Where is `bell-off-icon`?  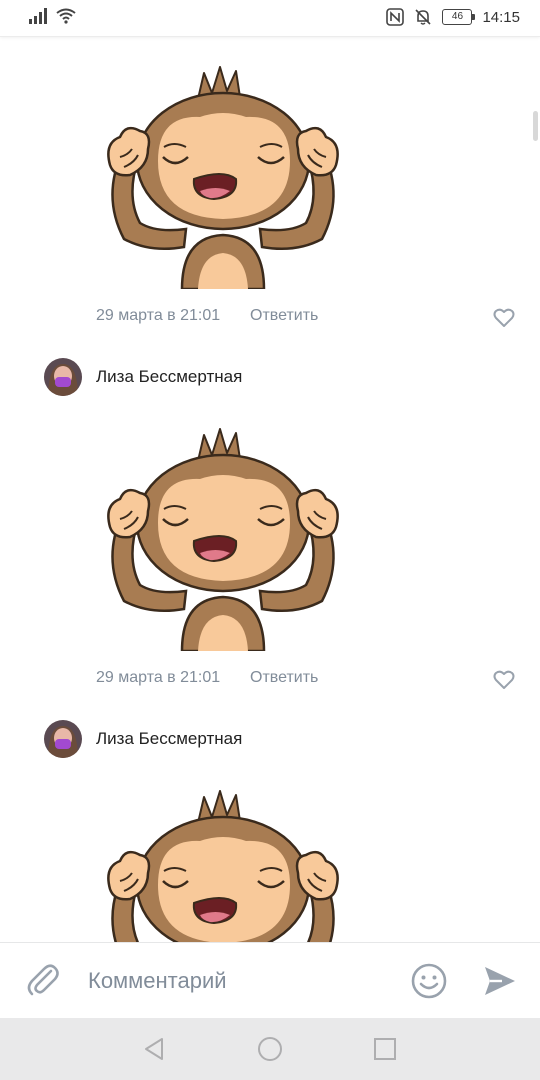
bell-off-icon is located at coordinates (423, 17).